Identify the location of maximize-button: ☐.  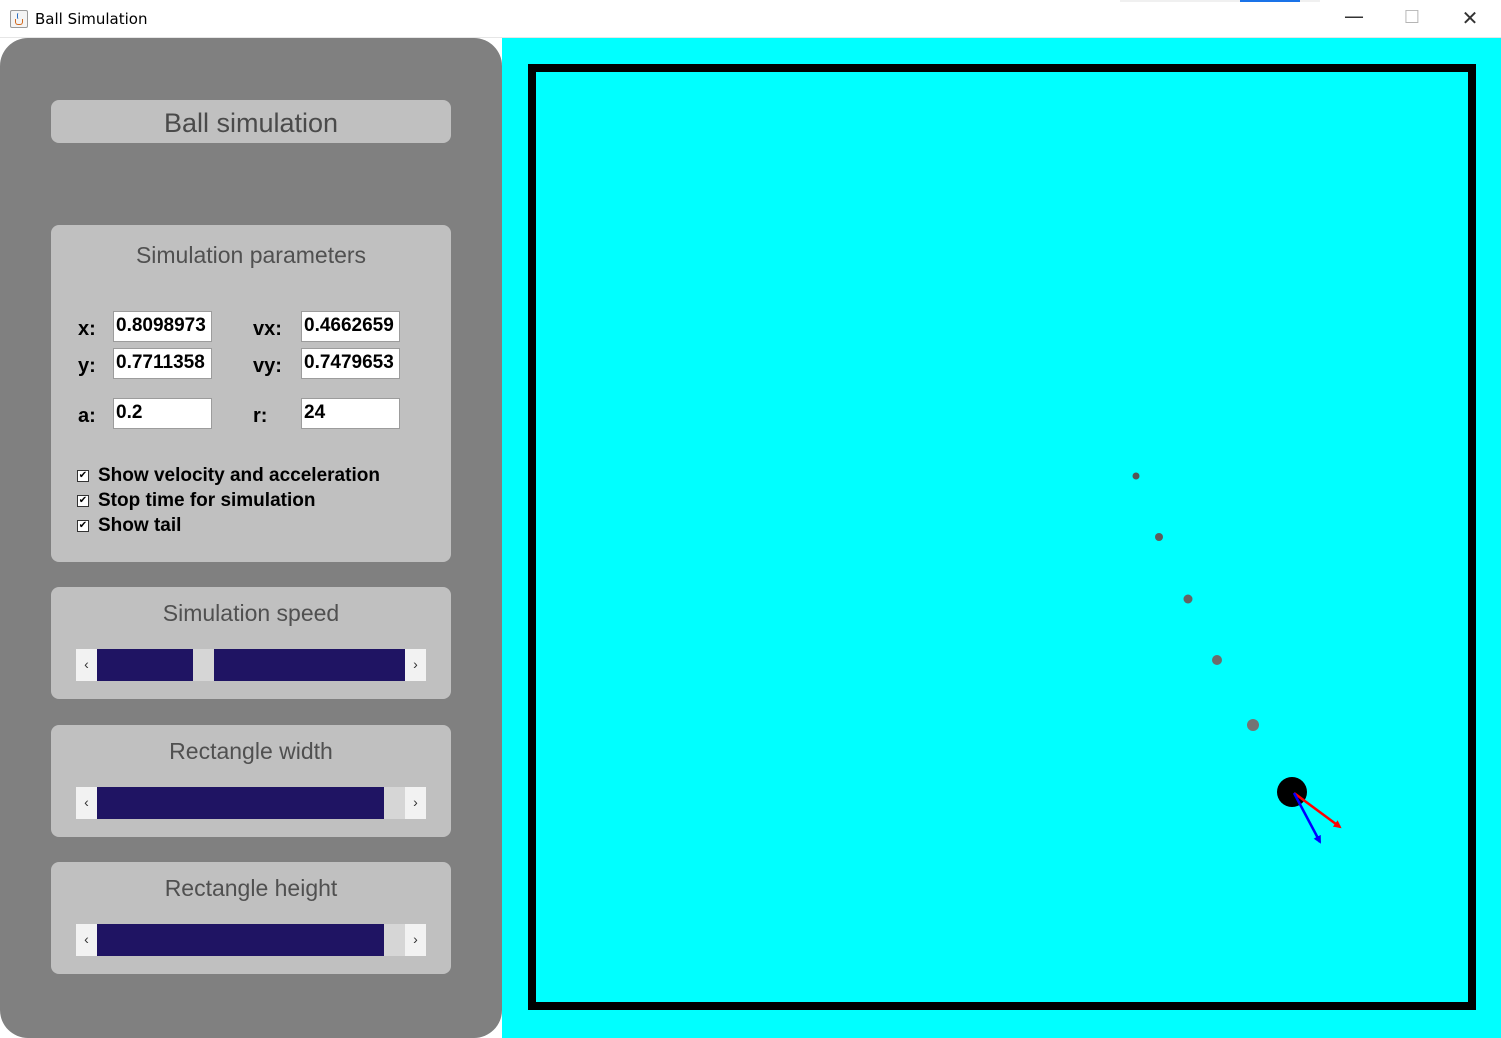
(1412, 19).